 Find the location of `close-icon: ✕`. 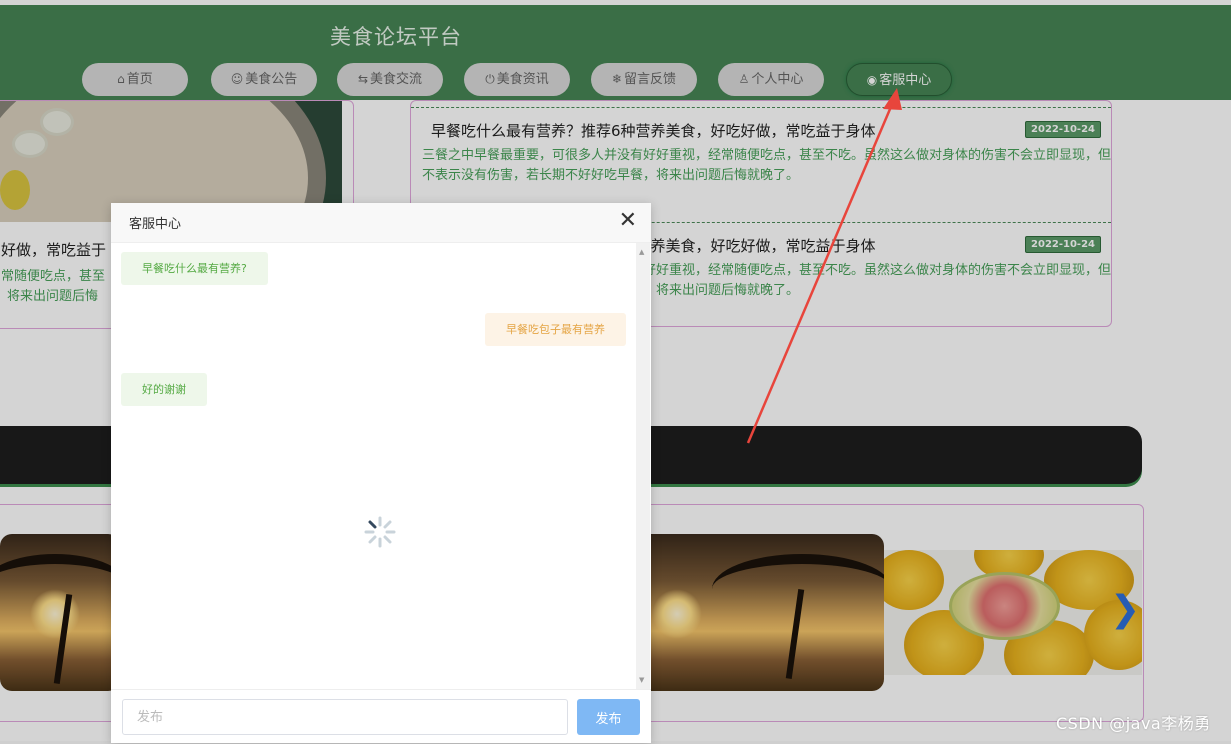

close-icon: ✕ is located at coordinates (628, 221).